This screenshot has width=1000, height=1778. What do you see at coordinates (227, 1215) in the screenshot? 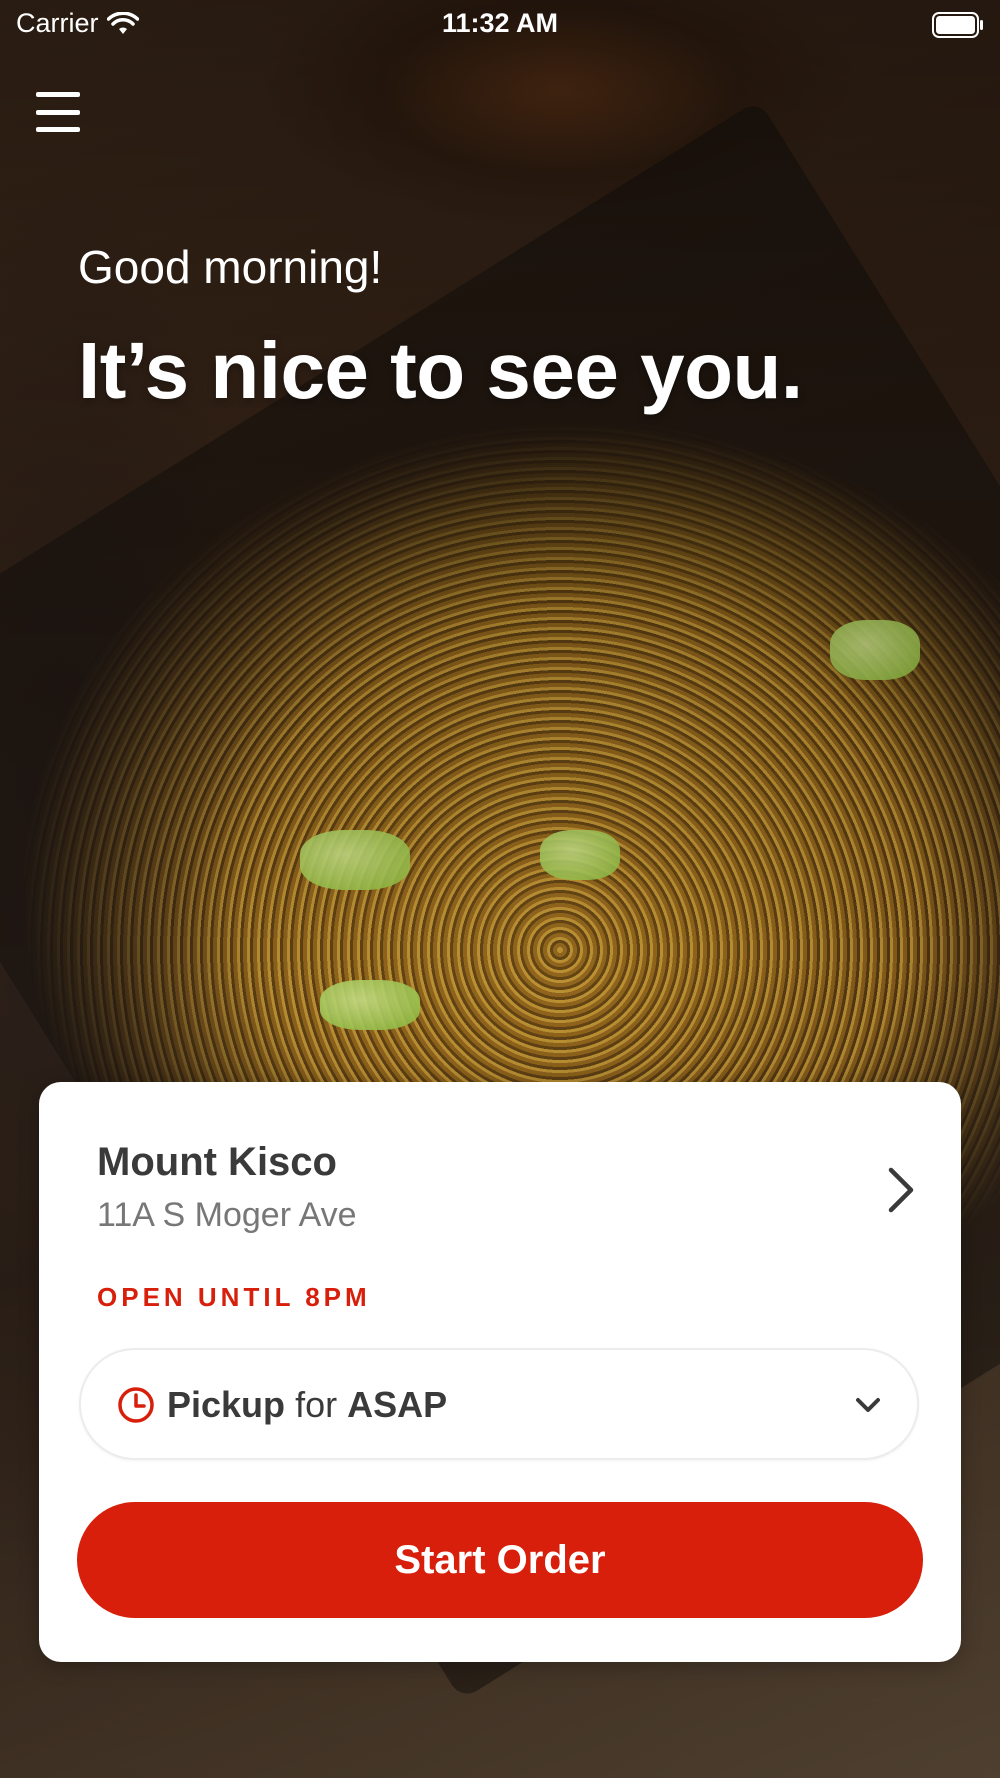
I see `store-address: 11A S Moger Ave` at bounding box center [227, 1215].